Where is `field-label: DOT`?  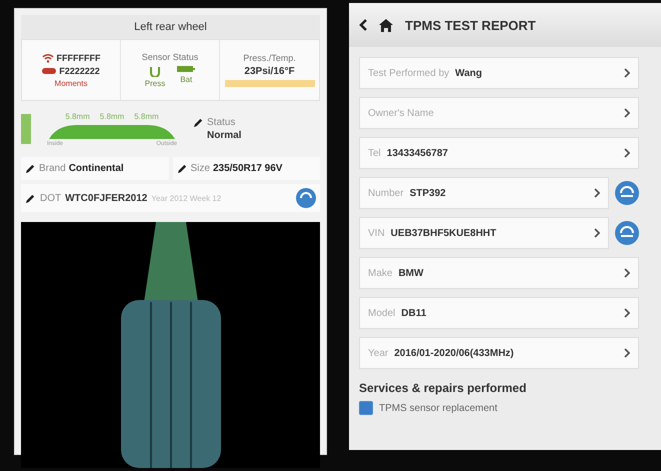 field-label: DOT is located at coordinates (51, 198).